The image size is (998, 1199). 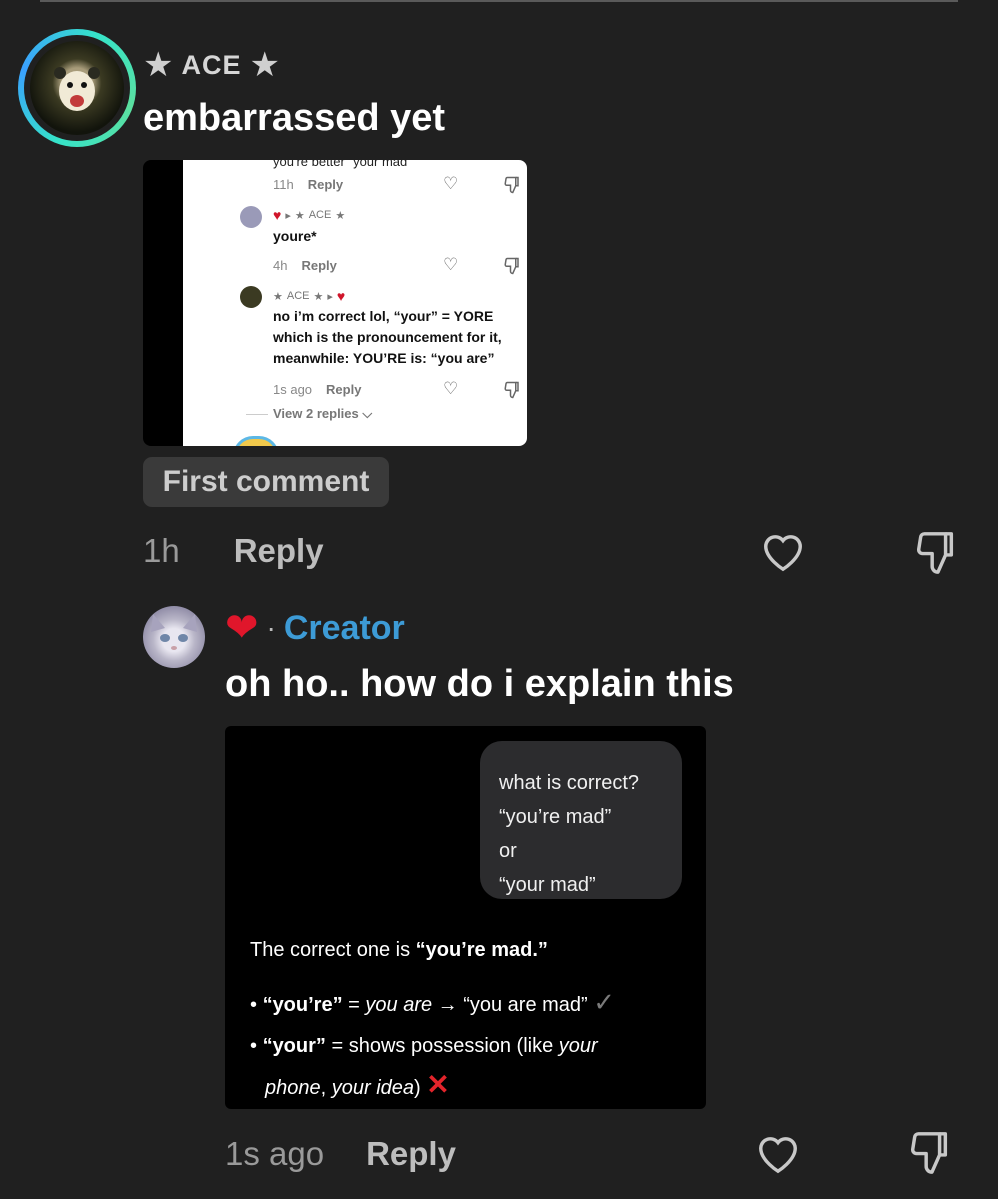 What do you see at coordinates (275, 1153) in the screenshot?
I see `reply-time: 1s ago` at bounding box center [275, 1153].